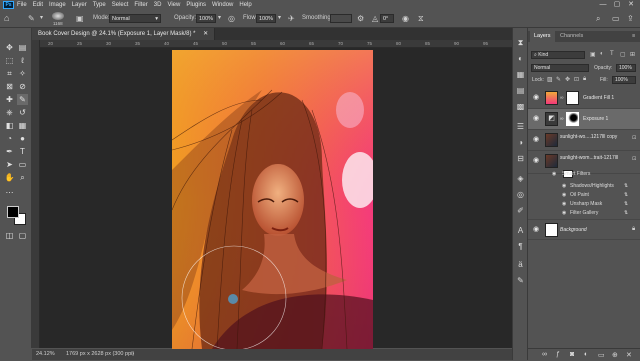 The image size is (640, 361). What do you see at coordinates (589, 158) in the screenshot?
I see `layer-name: sunlight-wom...trait-1217lll` at bounding box center [589, 158].